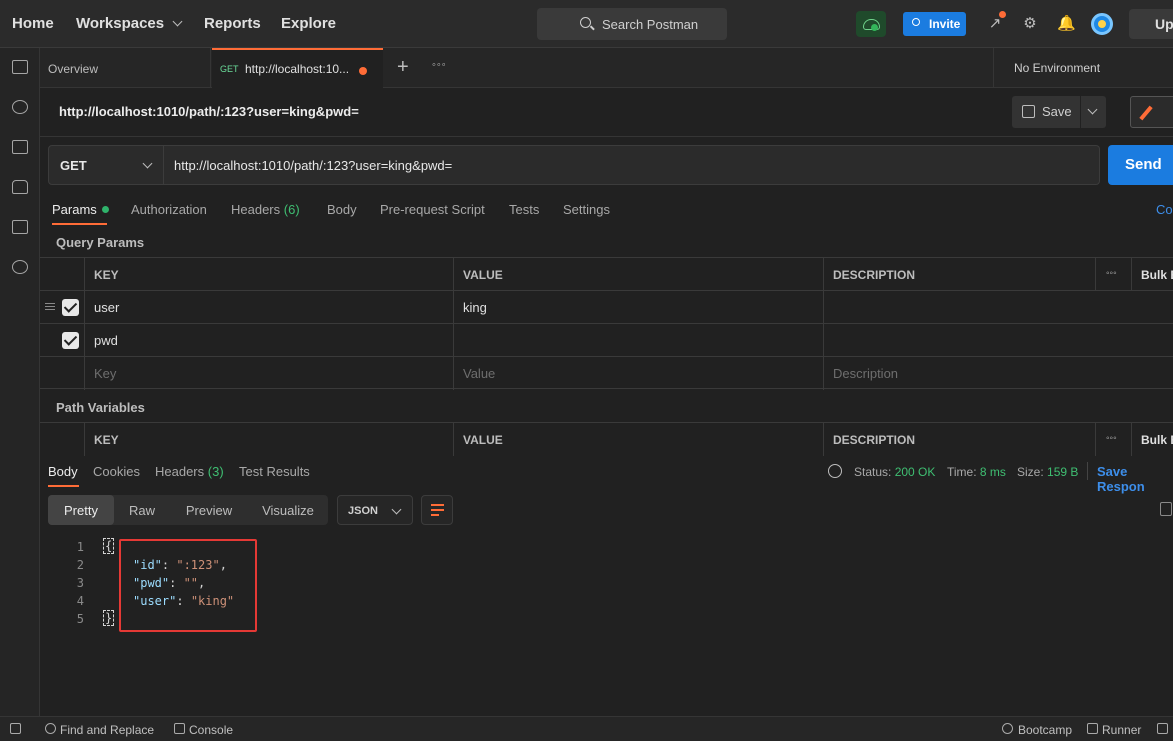 Image resolution: width=1173 pixels, height=741 pixels. What do you see at coordinates (116, 471) in the screenshot?
I see `response-tab-cookies: Cookies` at bounding box center [116, 471].